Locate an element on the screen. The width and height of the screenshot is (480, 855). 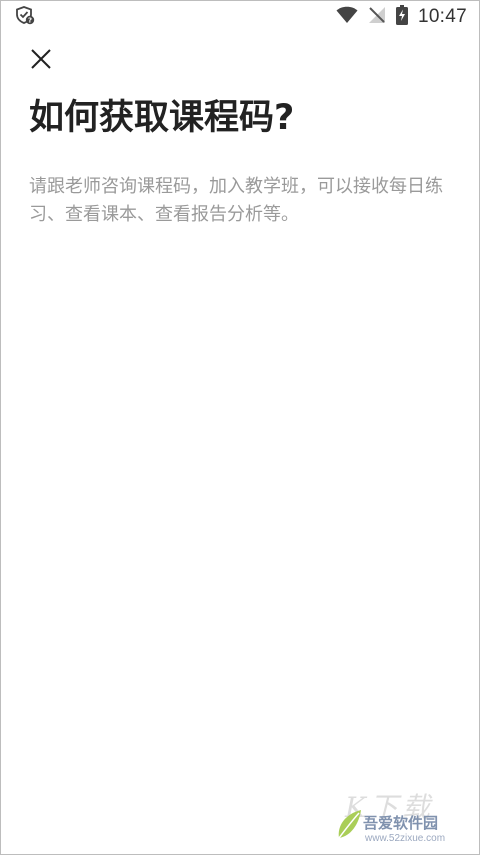
watermark-leaf-icon is located at coordinates (349, 827).